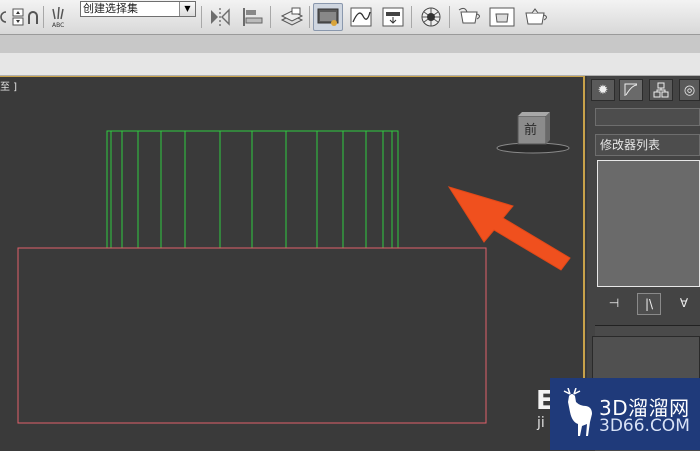  I want to click on partial-text-ji: ji, so click(541, 423).